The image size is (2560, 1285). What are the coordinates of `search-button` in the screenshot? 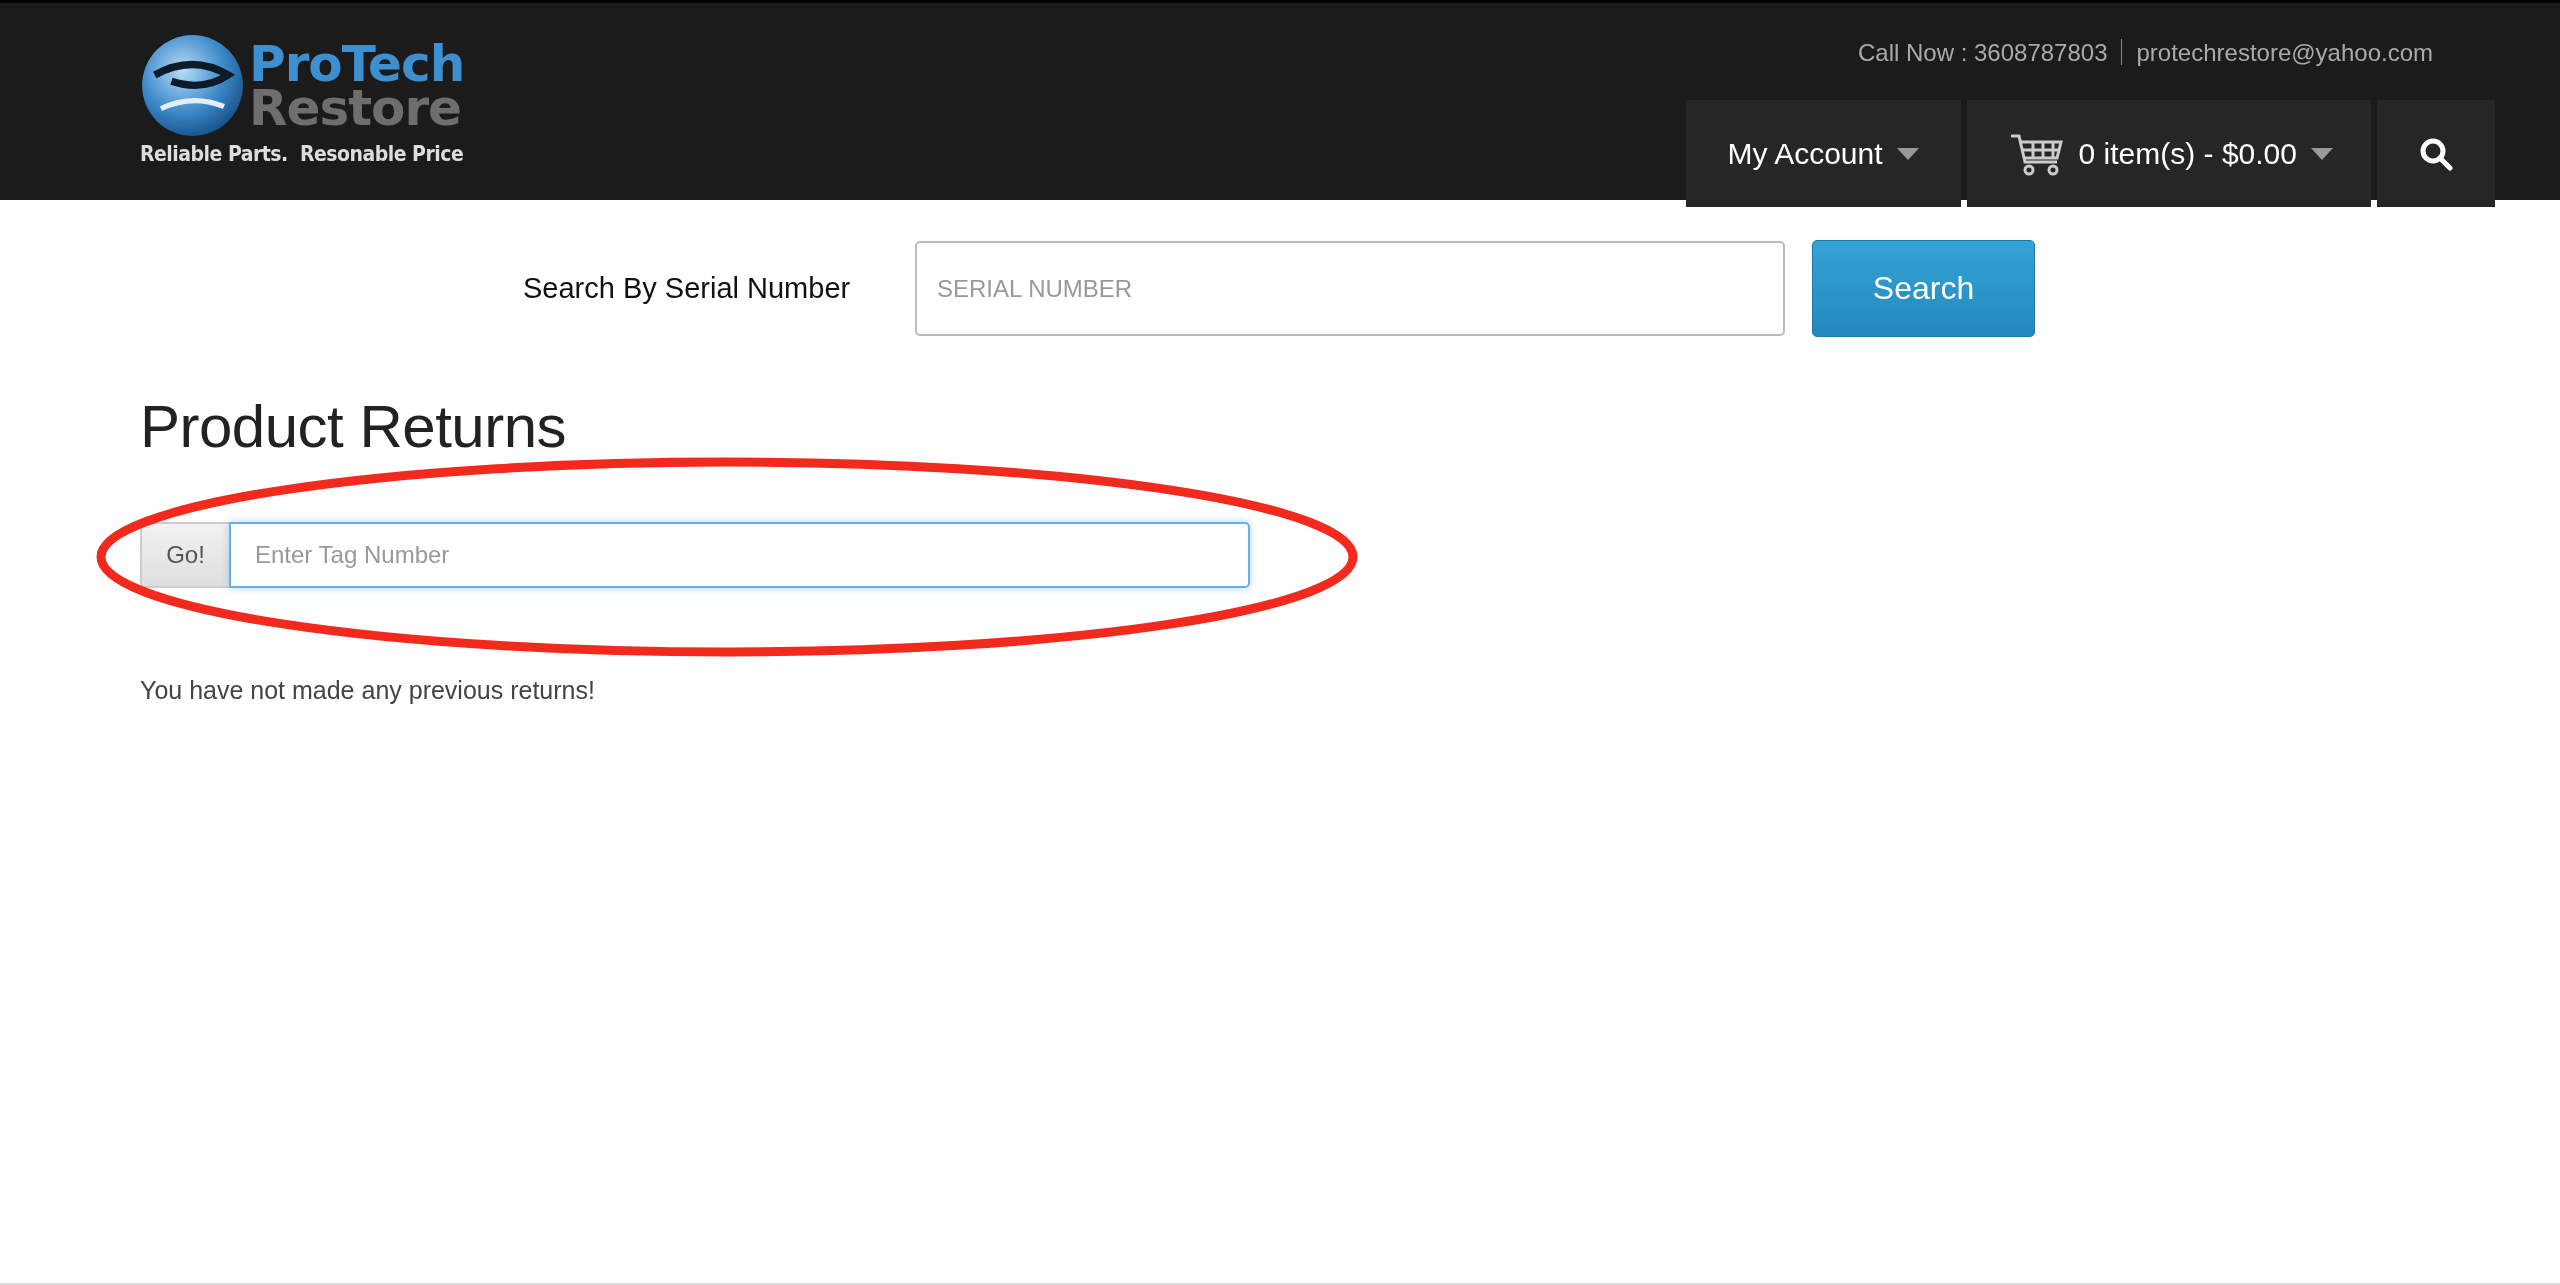 It's located at (2436, 153).